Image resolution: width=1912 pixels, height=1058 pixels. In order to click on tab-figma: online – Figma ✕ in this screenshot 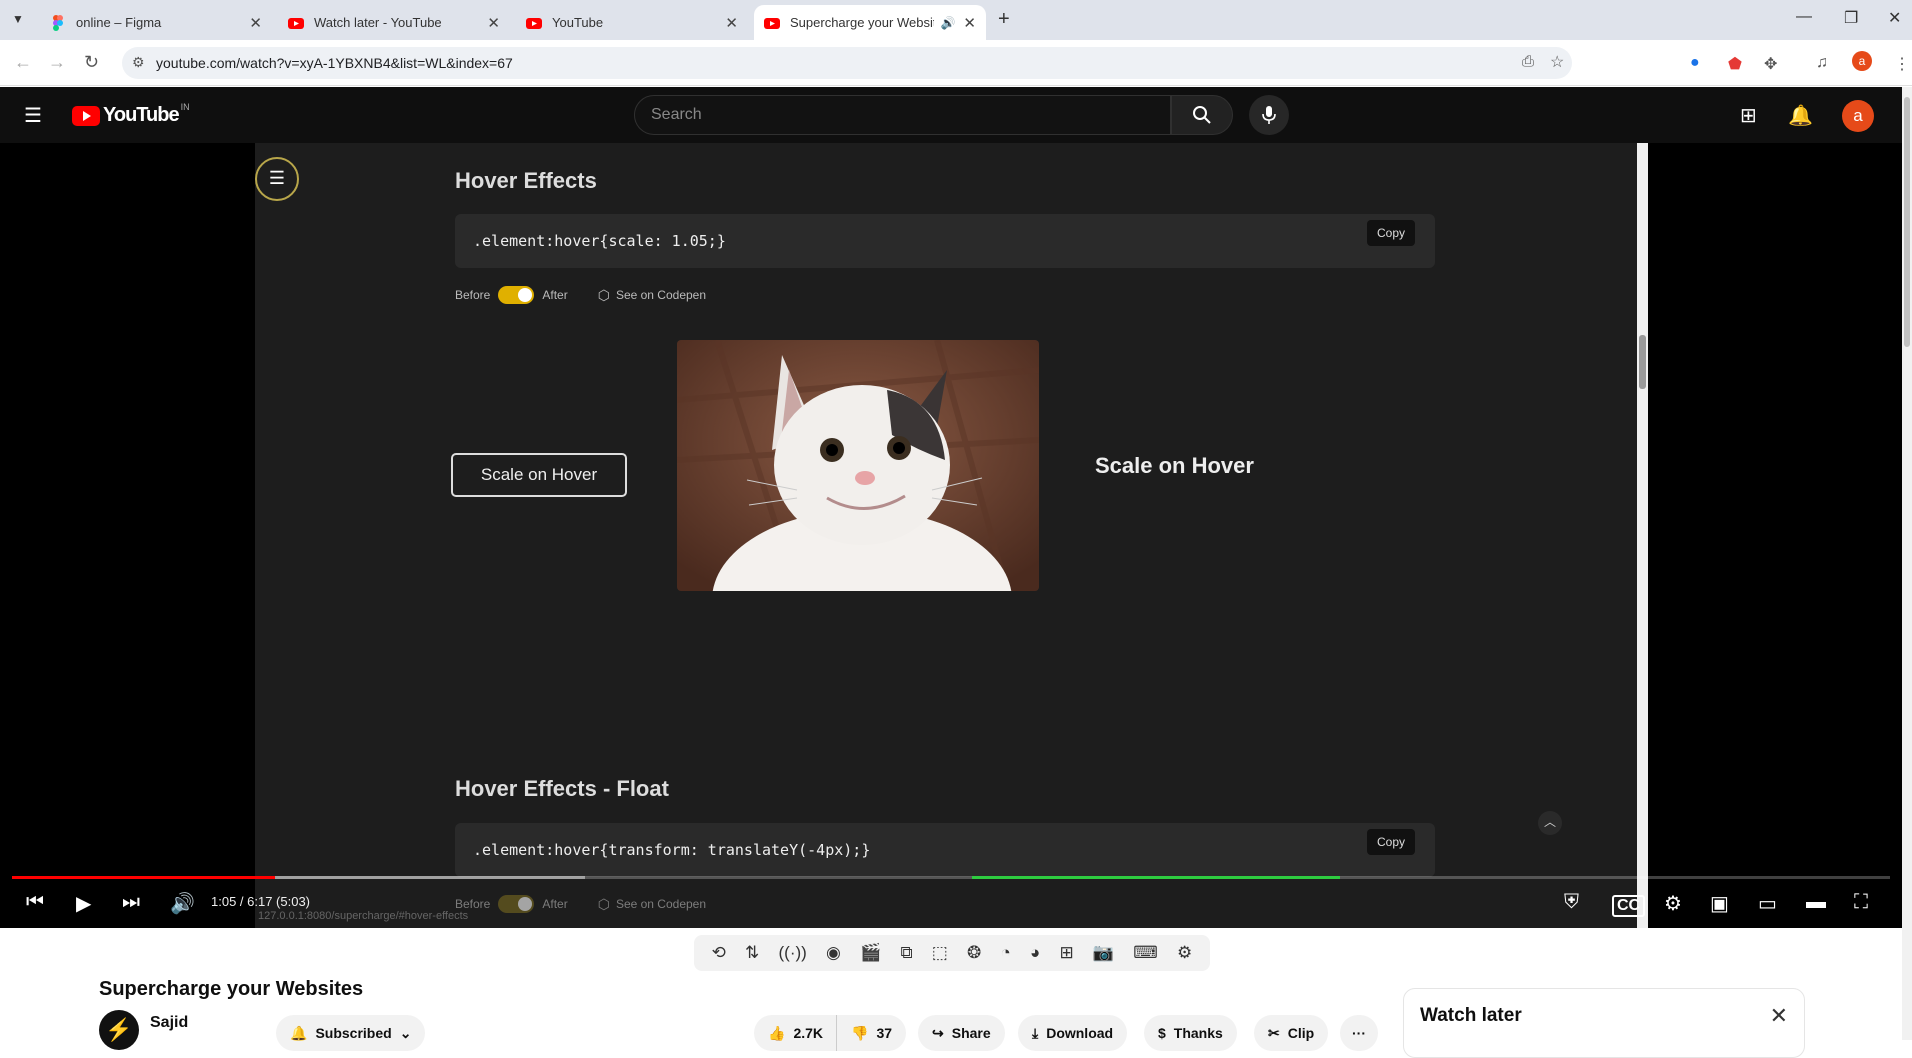, I will do `click(156, 22)`.